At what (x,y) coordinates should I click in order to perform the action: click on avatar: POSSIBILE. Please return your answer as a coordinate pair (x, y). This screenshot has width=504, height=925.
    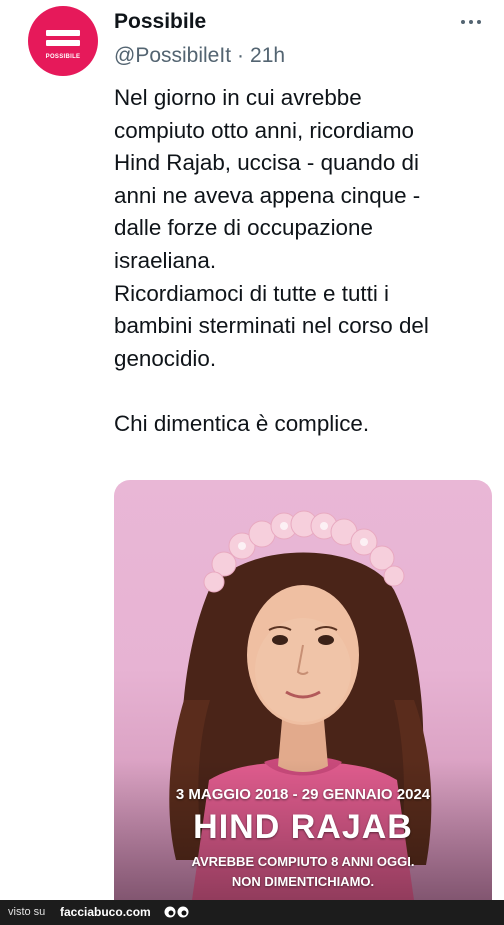
    Looking at the image, I should click on (63, 41).